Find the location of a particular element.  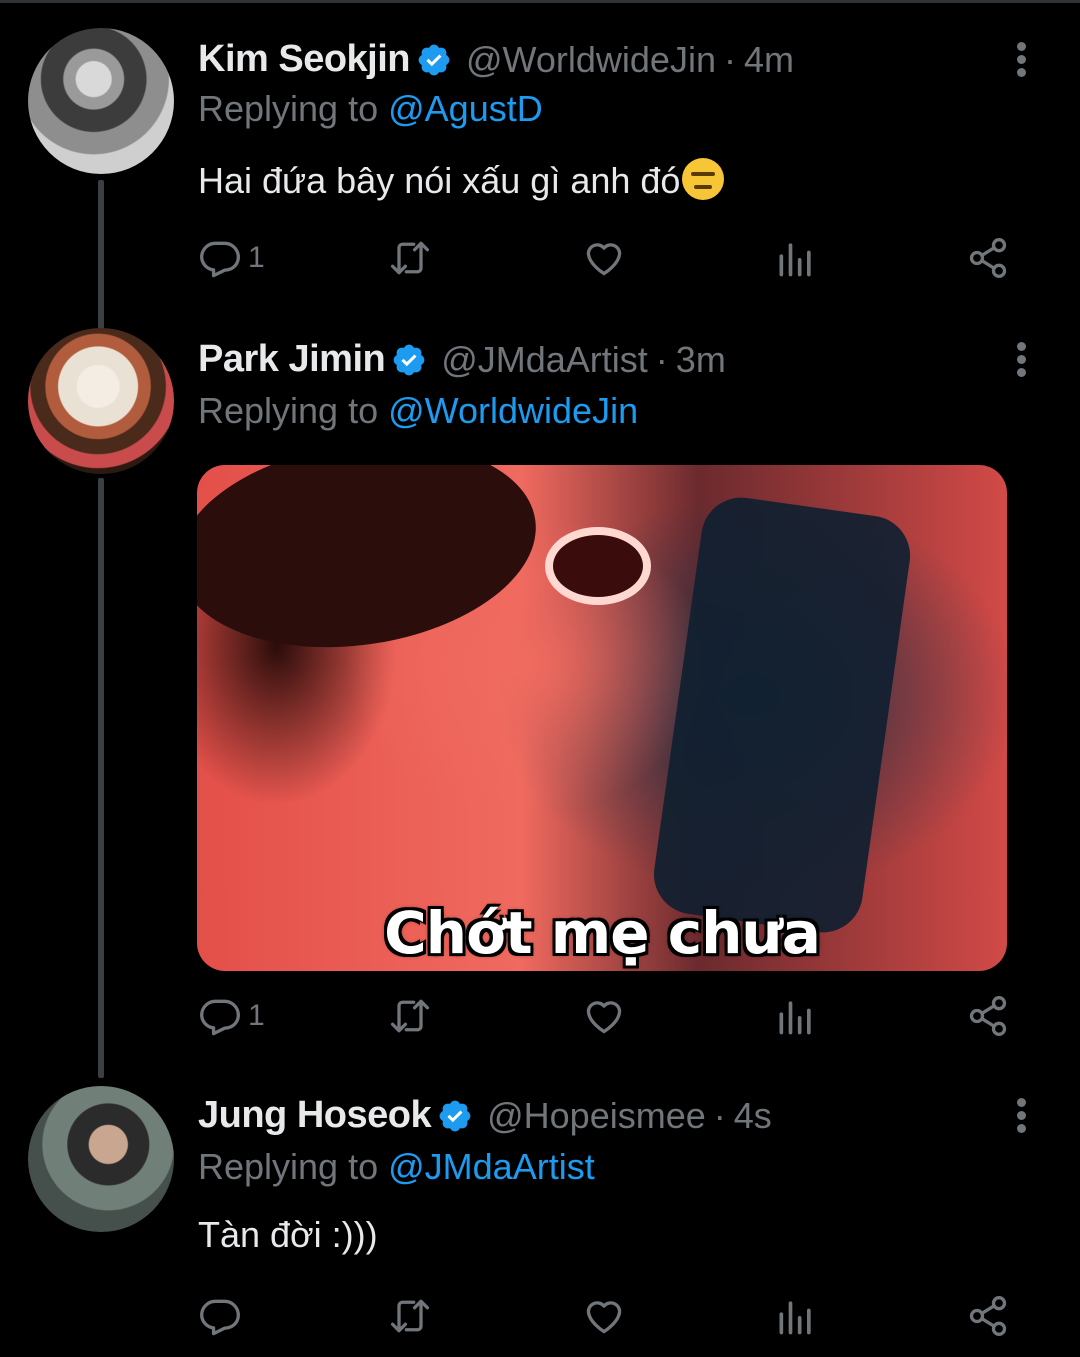

tweet-actions is located at coordinates (608, 1318).